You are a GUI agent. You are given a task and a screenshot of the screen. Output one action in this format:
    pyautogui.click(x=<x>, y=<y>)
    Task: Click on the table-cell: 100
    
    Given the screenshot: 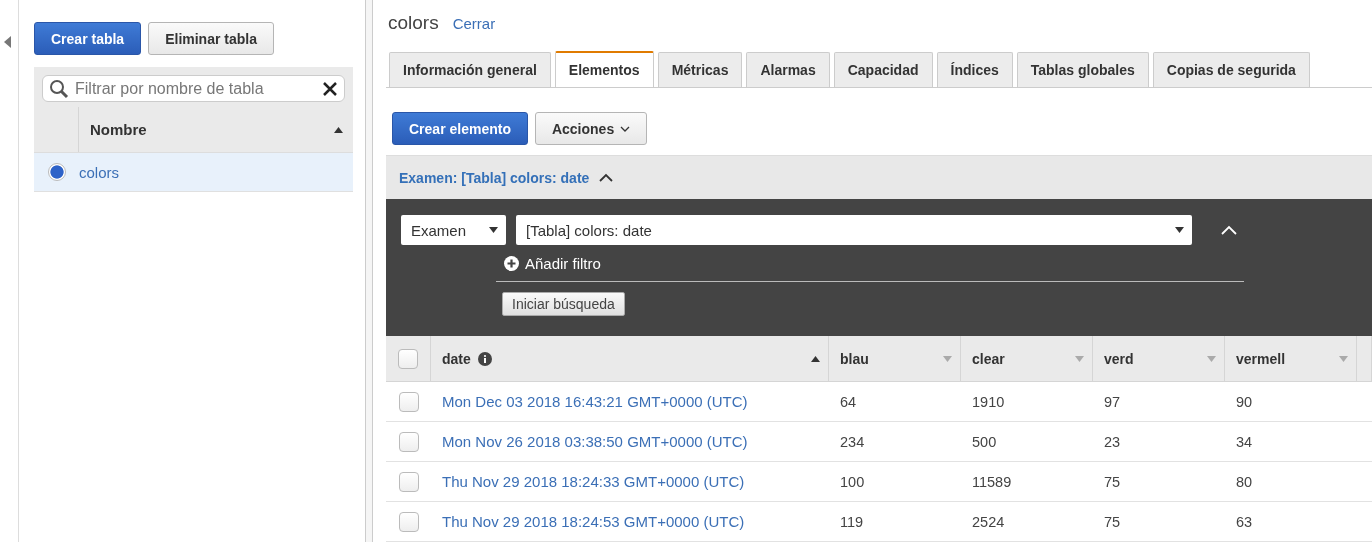 What is the action you would take?
    pyautogui.click(x=895, y=482)
    